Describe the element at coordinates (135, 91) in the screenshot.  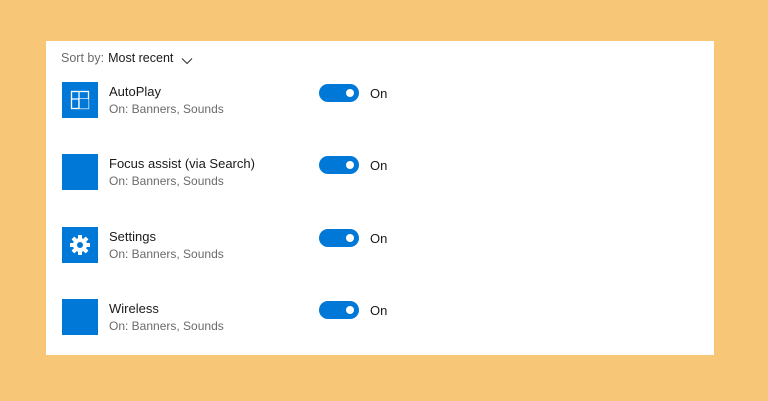
I see `app-name: AutoPlay` at that location.